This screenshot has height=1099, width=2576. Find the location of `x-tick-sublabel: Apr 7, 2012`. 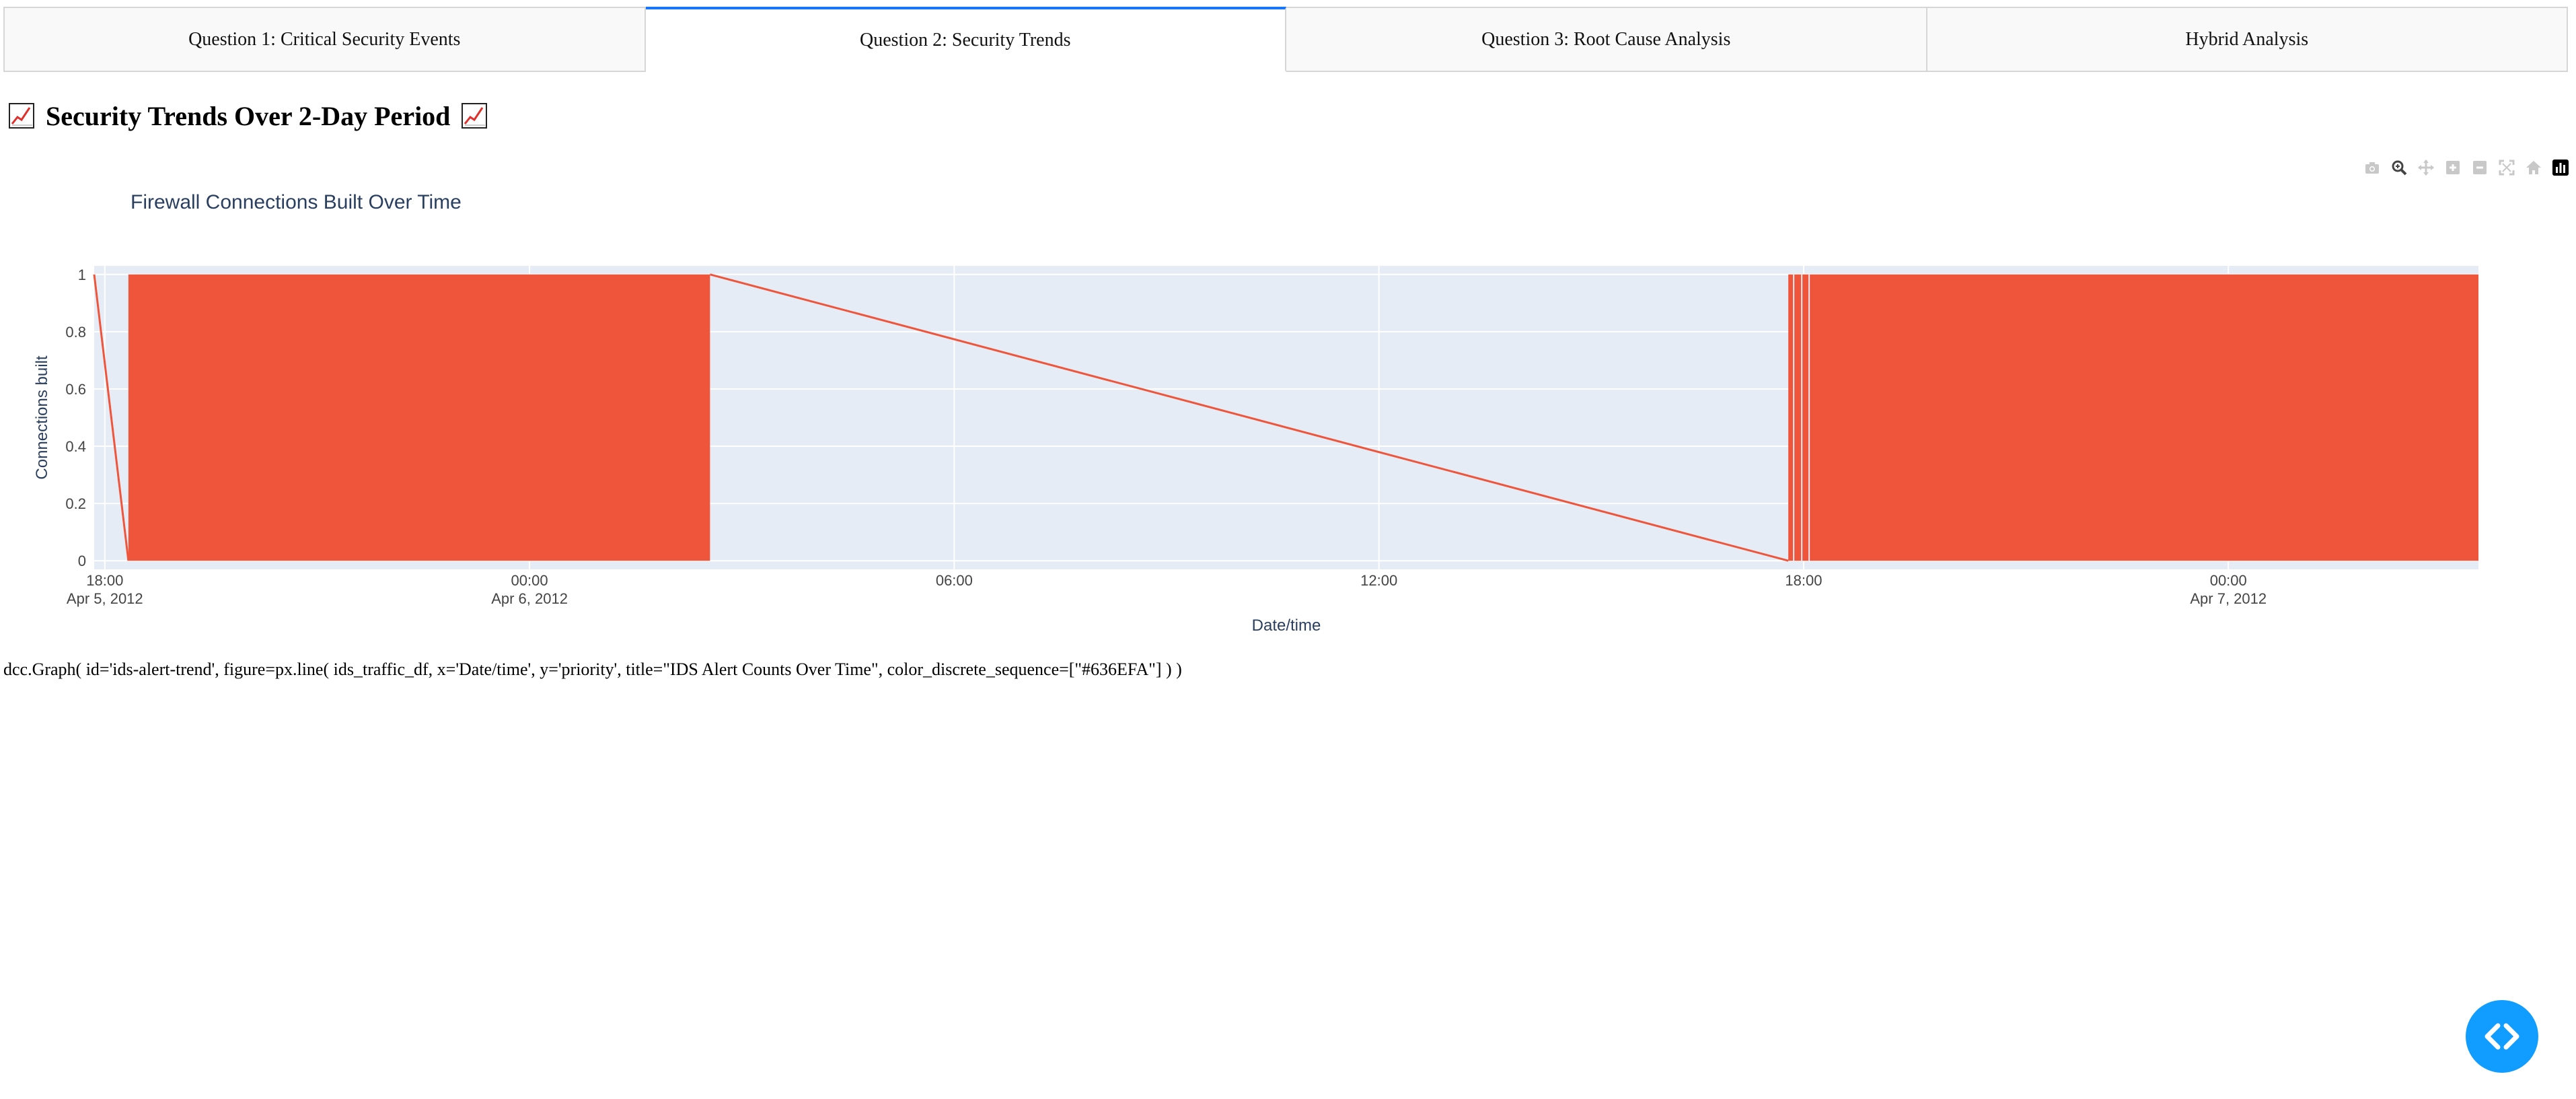

x-tick-sublabel: Apr 7, 2012 is located at coordinates (2228, 599).